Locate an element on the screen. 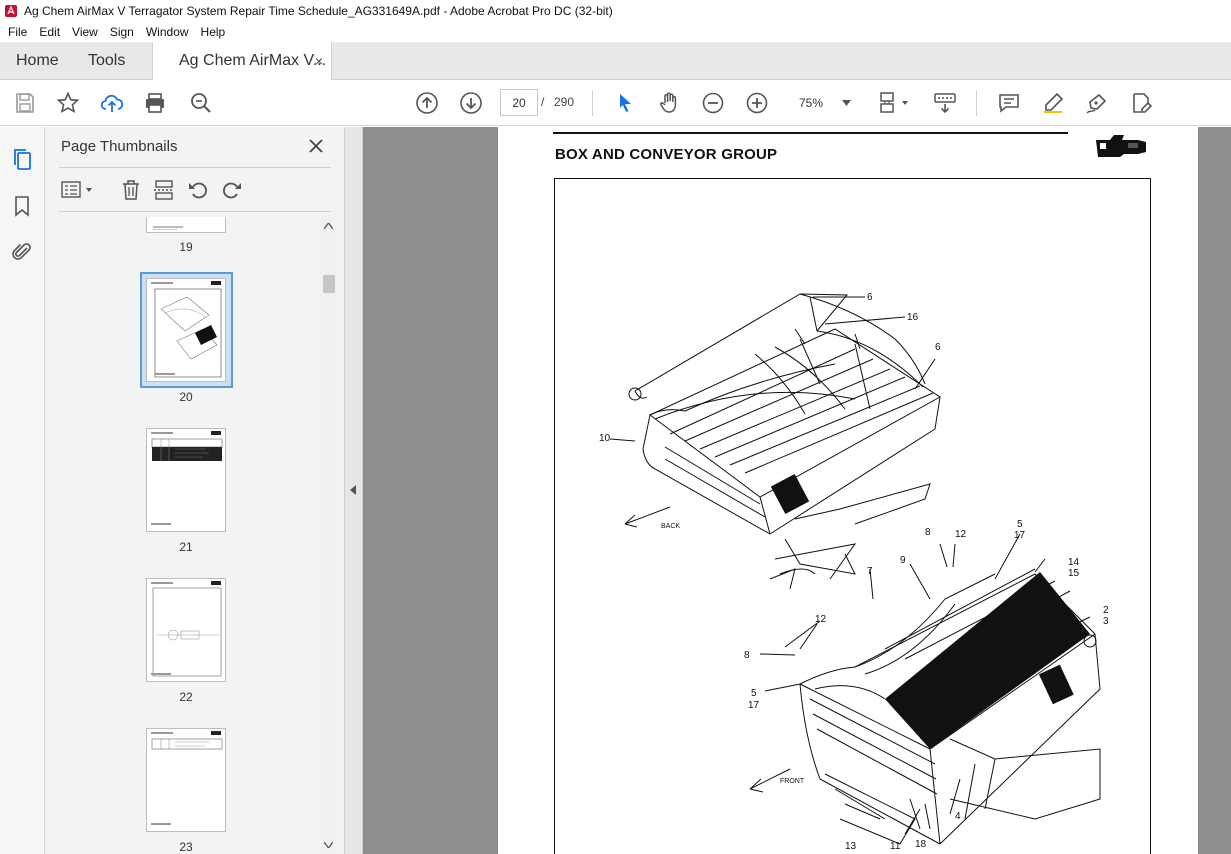 The width and height of the screenshot is (1231, 854). zoom-in-button is located at coordinates (757, 103).